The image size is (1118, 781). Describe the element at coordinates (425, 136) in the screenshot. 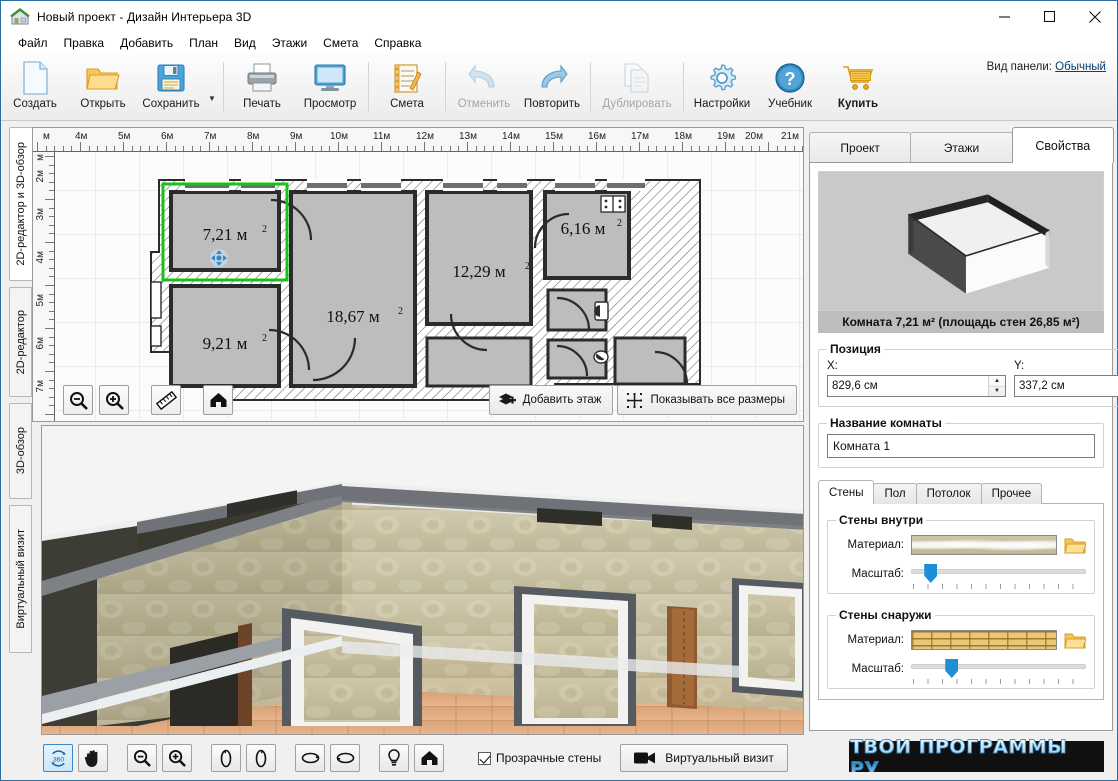

I see `ruler-label: 12м` at that location.